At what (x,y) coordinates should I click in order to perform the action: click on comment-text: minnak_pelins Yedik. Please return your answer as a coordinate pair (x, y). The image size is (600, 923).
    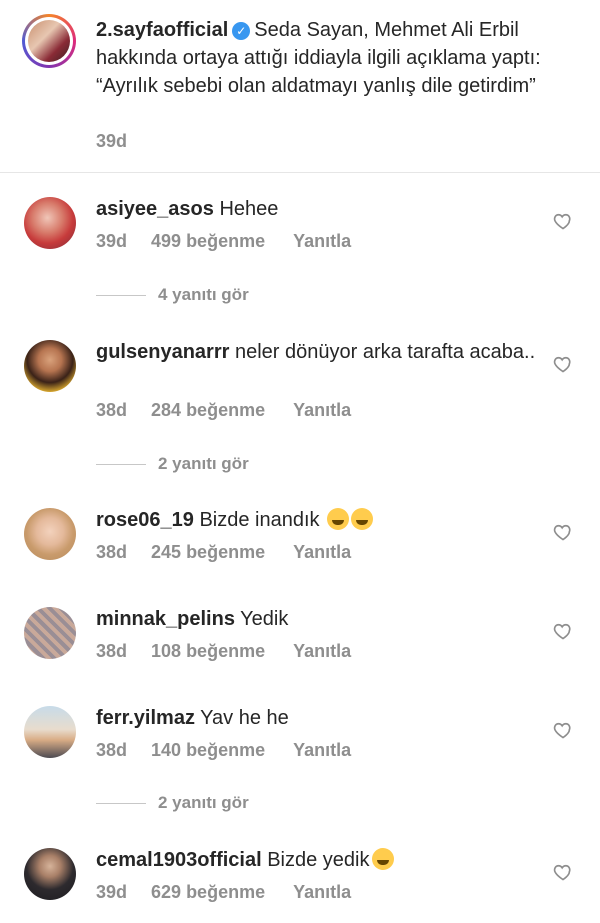
    Looking at the image, I should click on (192, 619).